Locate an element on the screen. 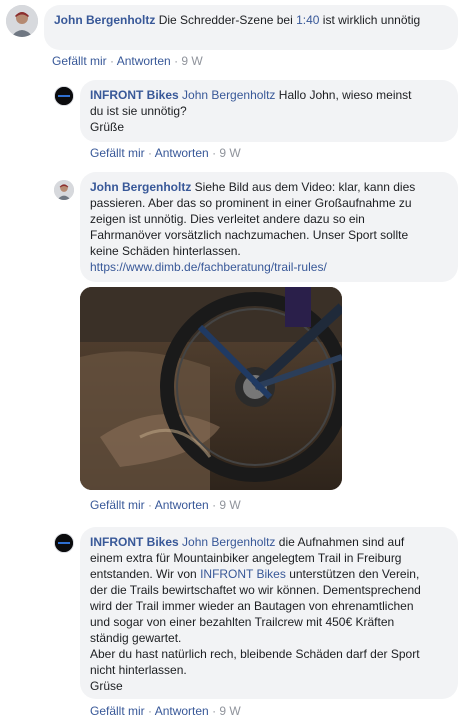 This screenshot has width=465, height=720. comment-text: Die Schredder-Szene bei is located at coordinates (227, 20).